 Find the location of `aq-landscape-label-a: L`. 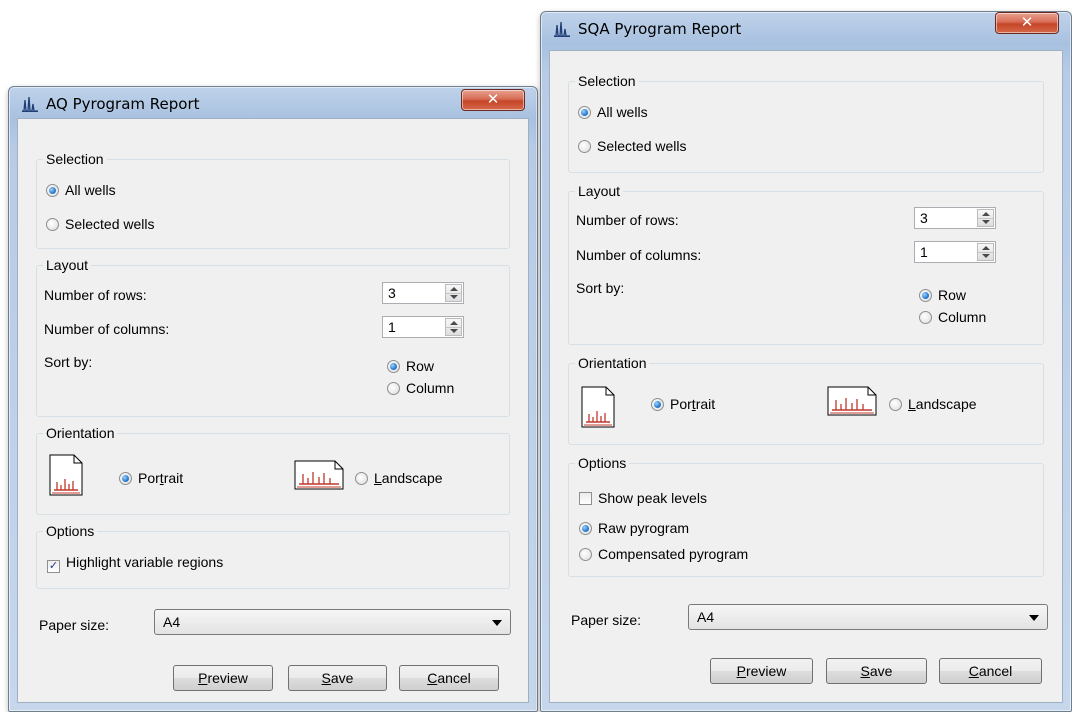

aq-landscape-label-a: L is located at coordinates (378, 478).